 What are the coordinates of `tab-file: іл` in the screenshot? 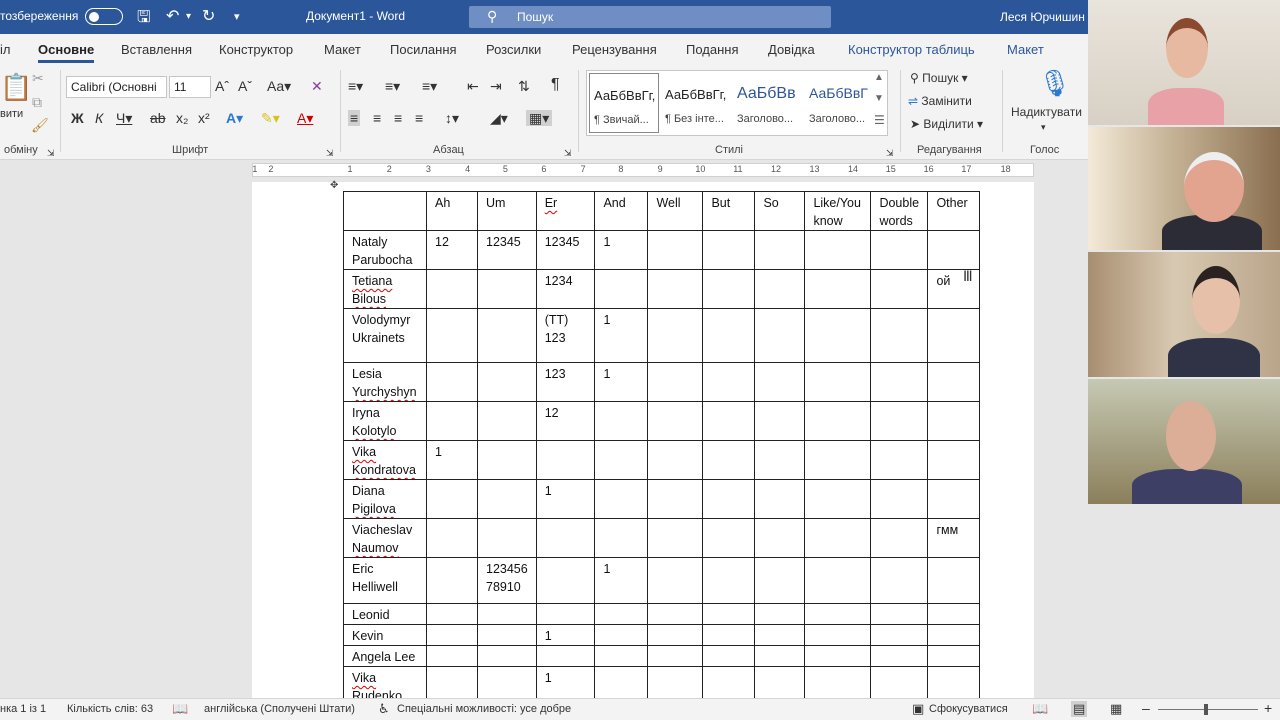 It's located at (5, 49).